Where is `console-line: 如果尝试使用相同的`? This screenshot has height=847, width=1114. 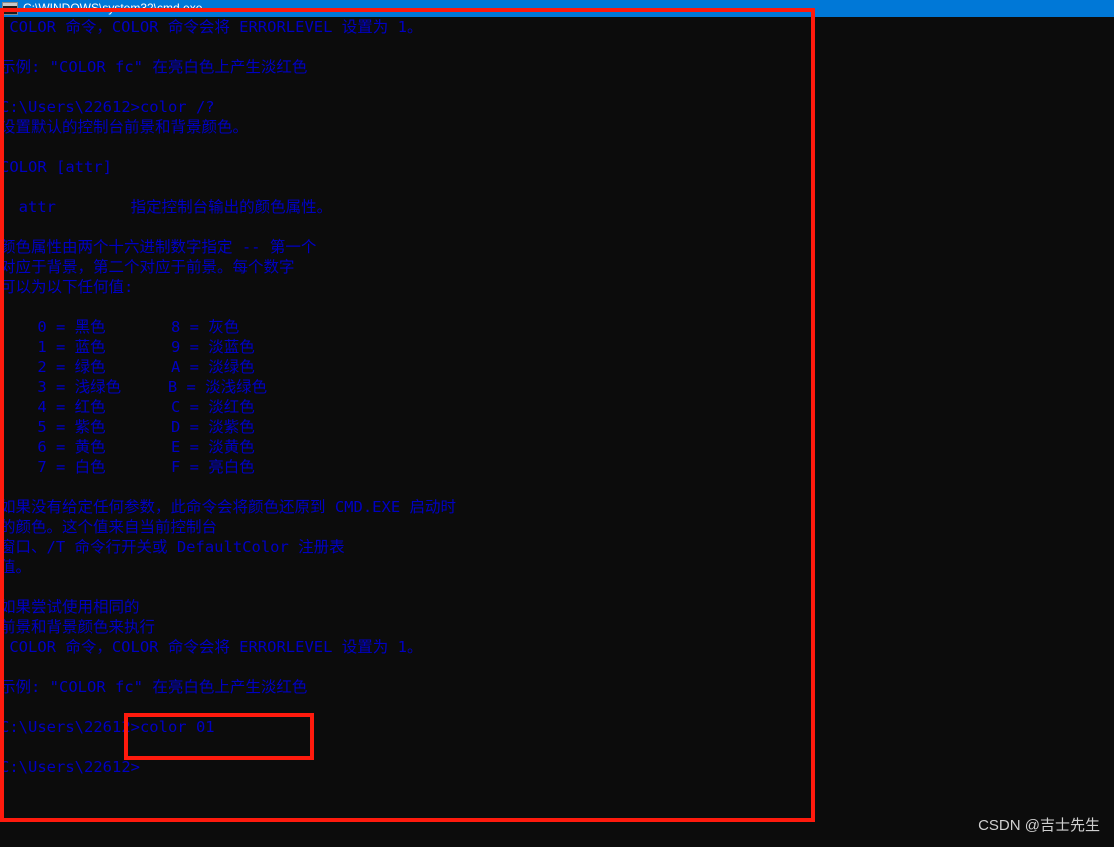 console-line: 如果尝试使用相同的 is located at coordinates (70, 607).